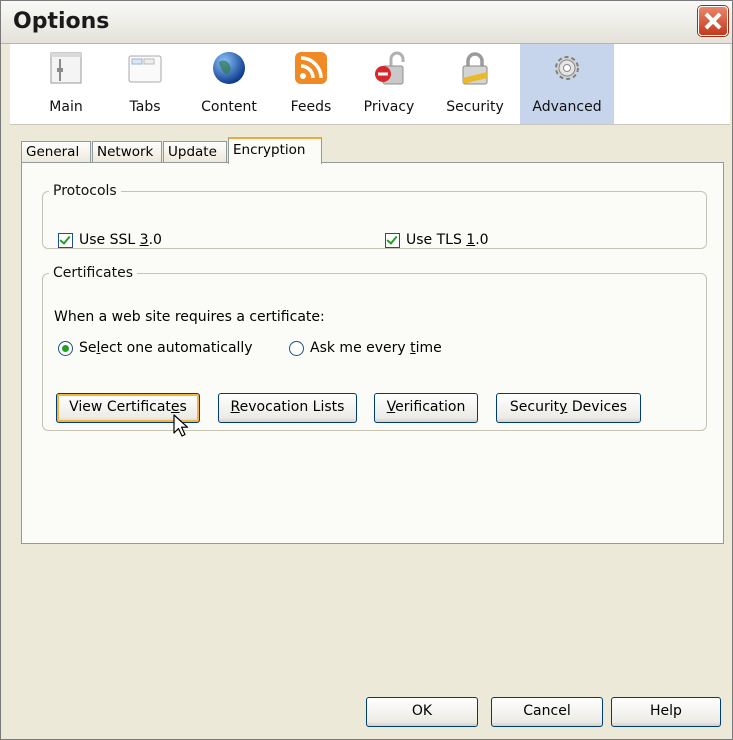 The width and height of the screenshot is (733, 740). Describe the element at coordinates (471, 240) in the screenshot. I see `tls-label-accel: 1` at that location.